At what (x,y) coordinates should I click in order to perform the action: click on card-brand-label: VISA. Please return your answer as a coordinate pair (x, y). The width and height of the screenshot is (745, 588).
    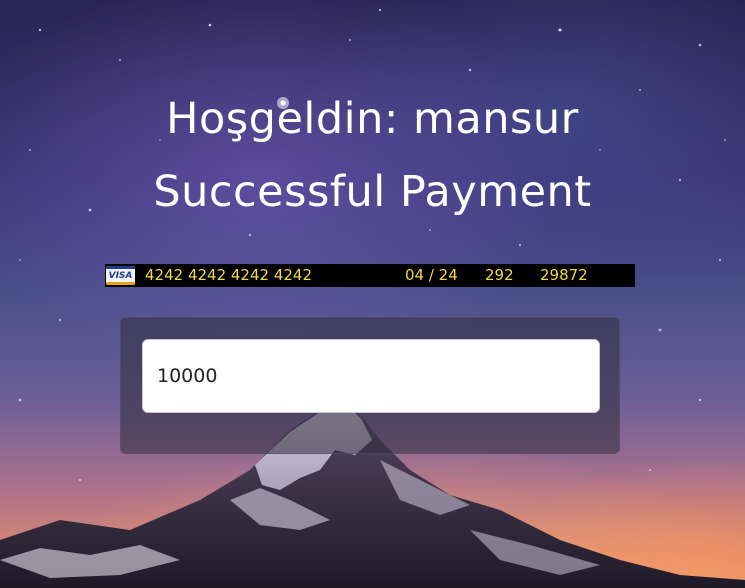
    Looking at the image, I should click on (120, 275).